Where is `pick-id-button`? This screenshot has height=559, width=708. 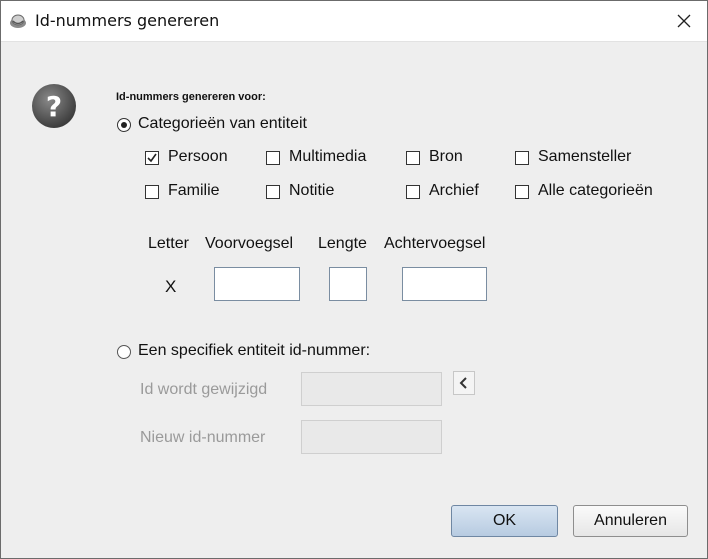 pick-id-button is located at coordinates (464, 383).